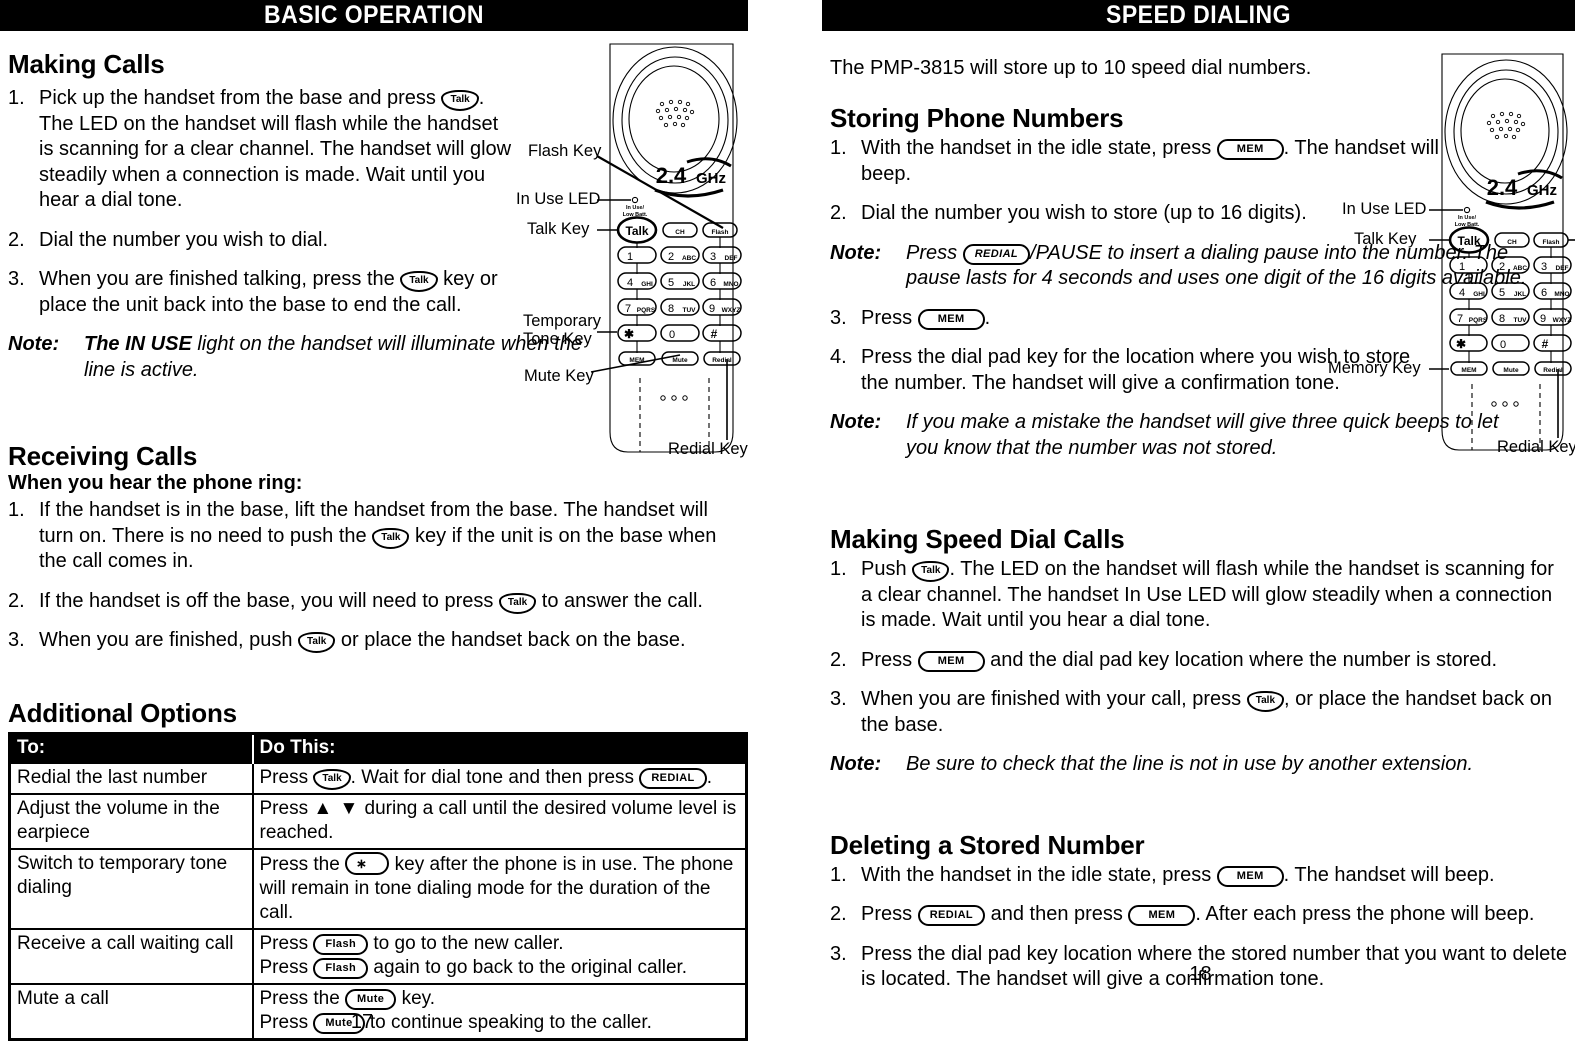  Describe the element at coordinates (131, 888) in the screenshot. I see `cell-to: Switch to temporary tone dialing` at that location.